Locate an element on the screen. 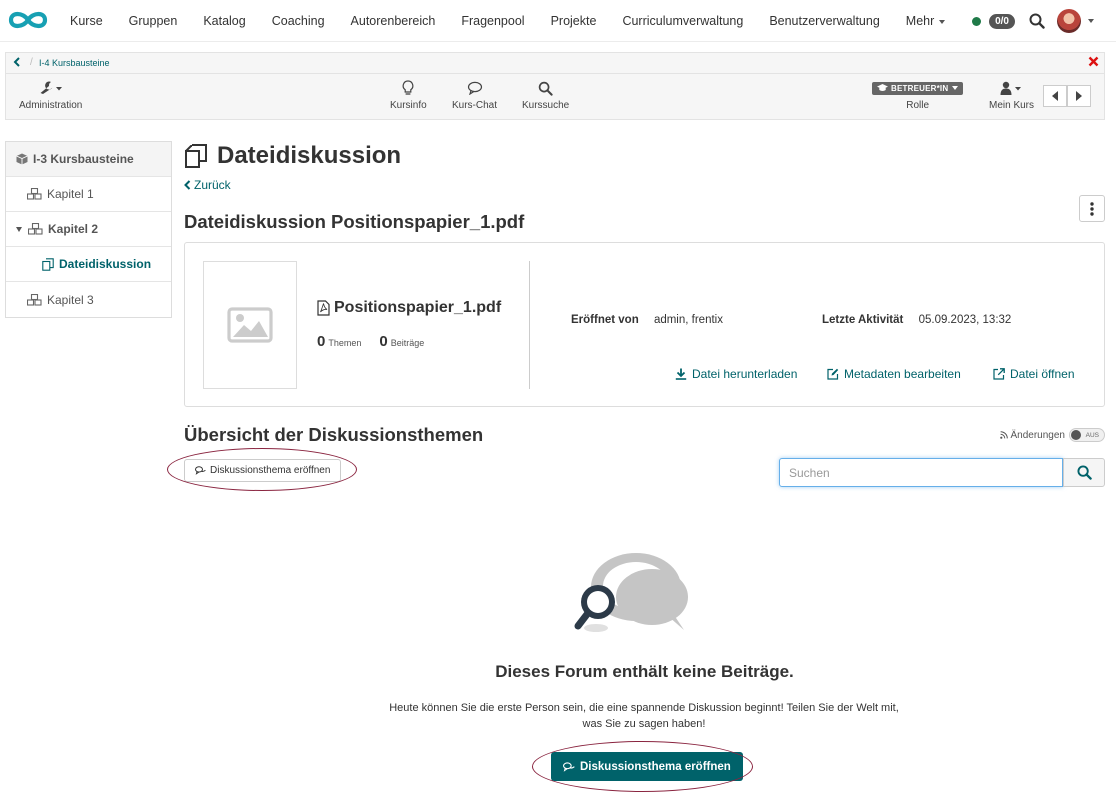 This screenshot has width=1116, height=810. page-title-text: Dateidiskussion is located at coordinates (309, 155).